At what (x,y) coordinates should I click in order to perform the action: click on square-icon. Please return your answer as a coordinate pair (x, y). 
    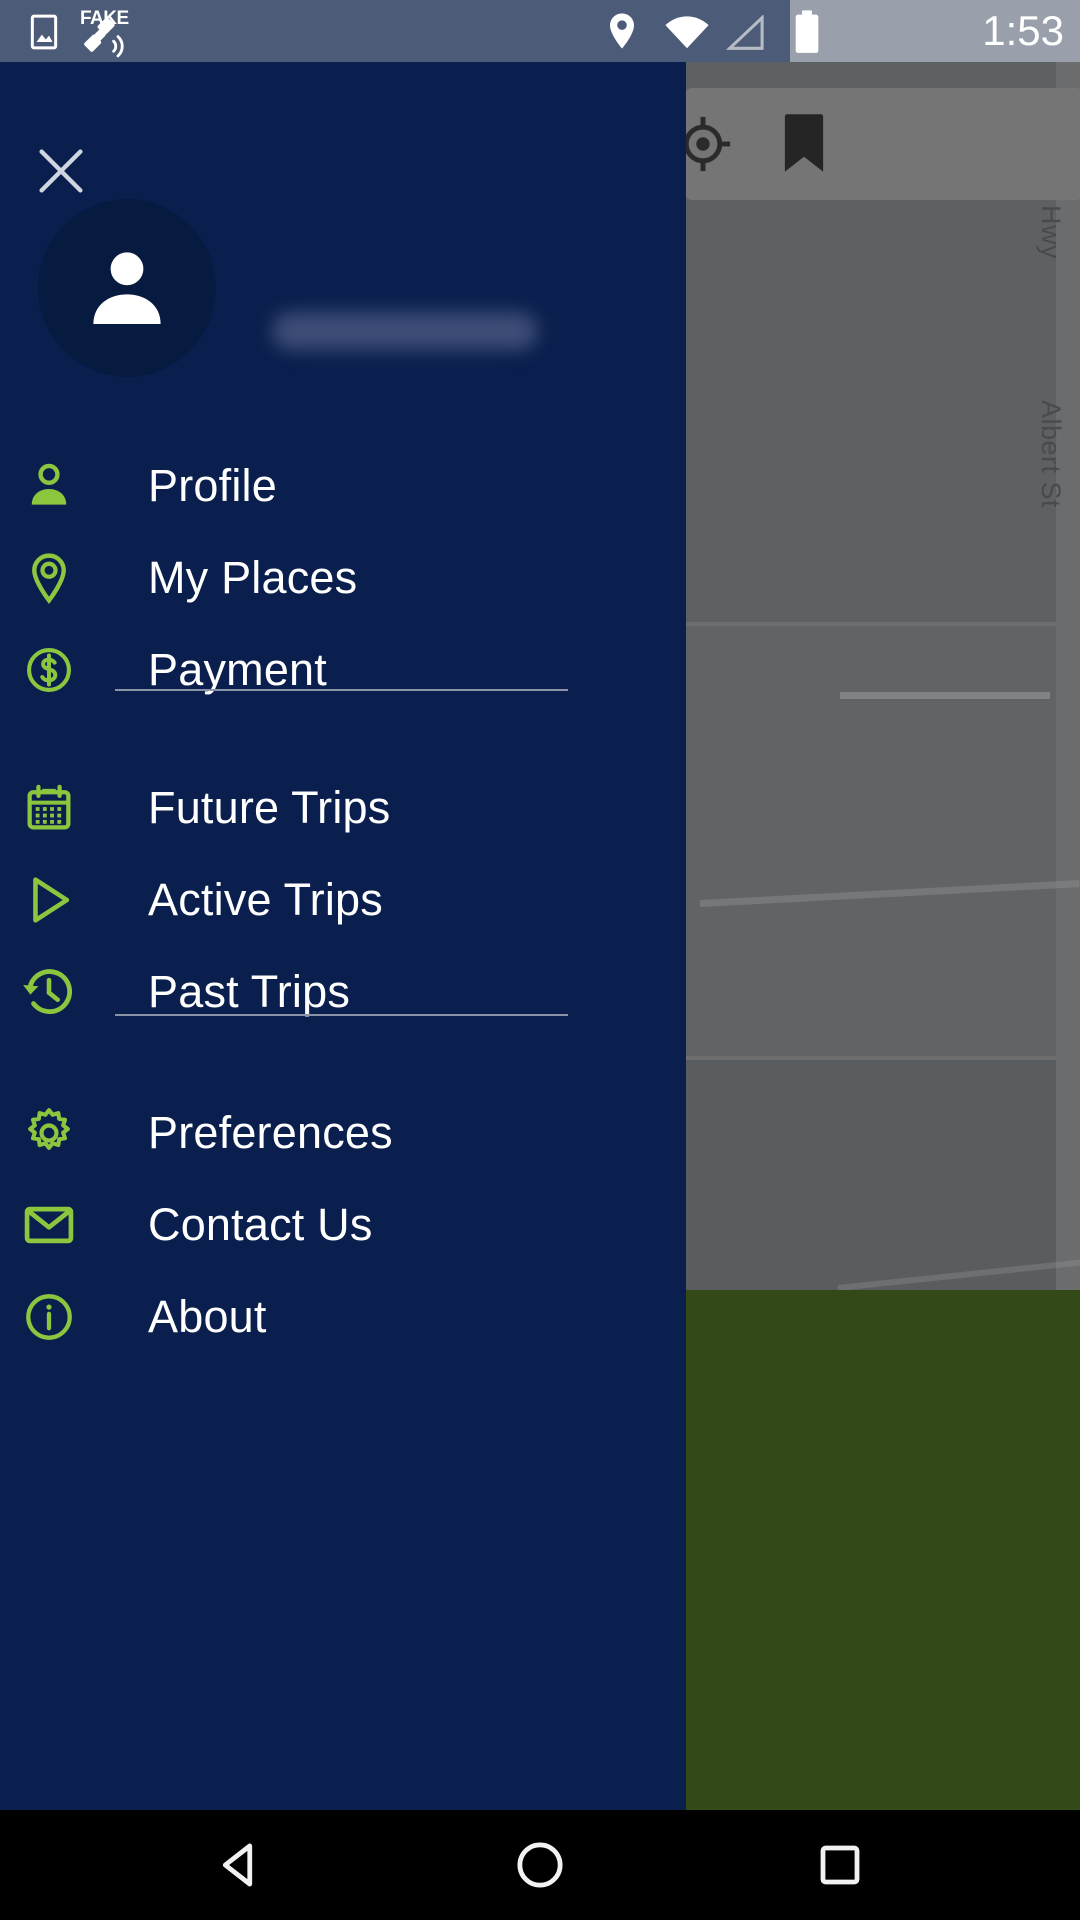
    Looking at the image, I should click on (840, 1865).